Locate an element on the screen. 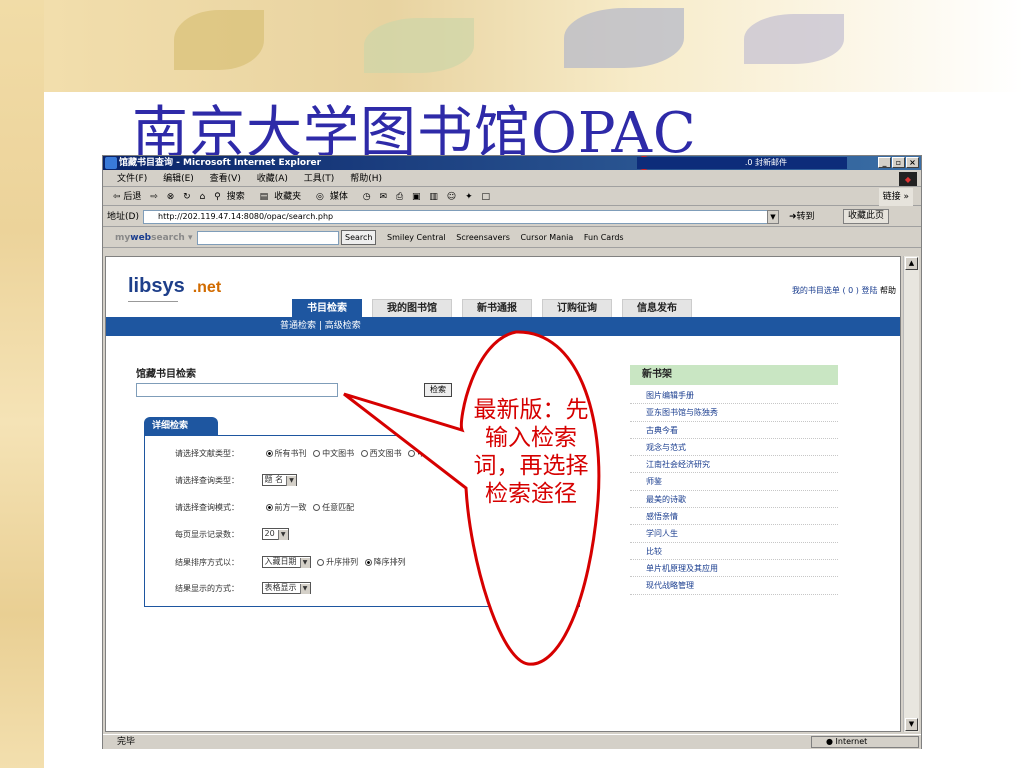 Image resolution: width=1024 pixels, height=768 pixels. edit-icon: ▣ is located at coordinates (416, 197).